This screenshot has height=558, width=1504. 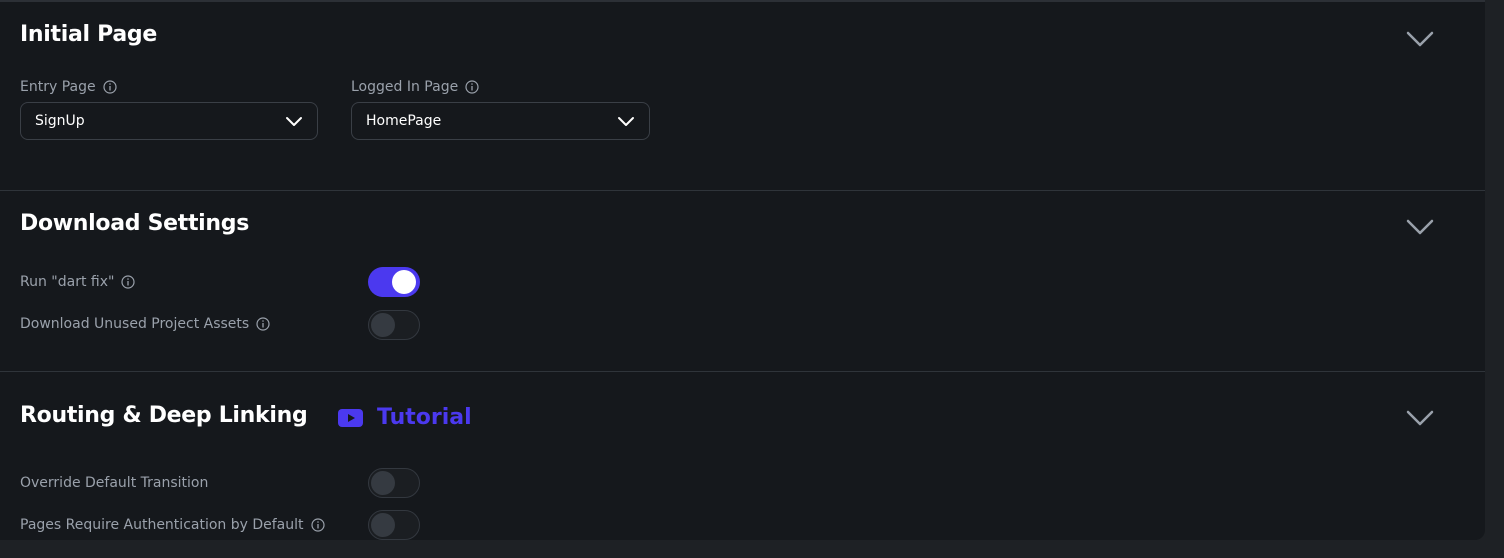 I want to click on dart-fix-label-row: Run "dart fix", so click(x=78, y=282).